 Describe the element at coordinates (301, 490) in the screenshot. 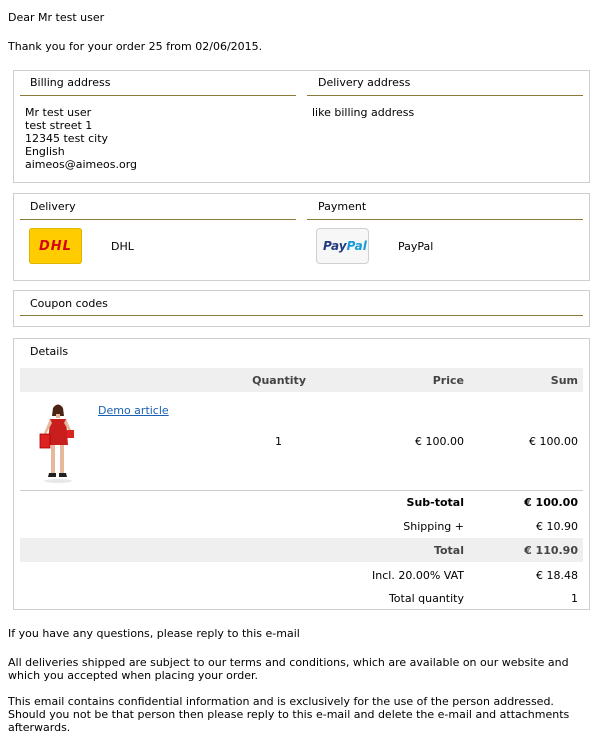

I see `items-separator` at that location.